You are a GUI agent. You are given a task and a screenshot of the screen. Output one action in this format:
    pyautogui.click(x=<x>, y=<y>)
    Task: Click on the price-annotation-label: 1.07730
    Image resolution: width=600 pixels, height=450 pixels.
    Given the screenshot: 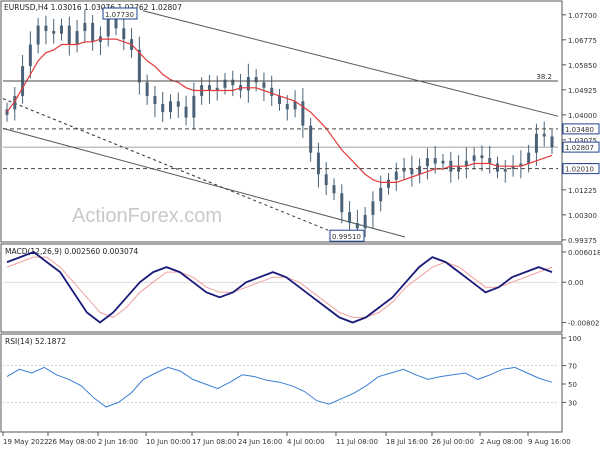 What is the action you would take?
    pyautogui.click(x=119, y=15)
    